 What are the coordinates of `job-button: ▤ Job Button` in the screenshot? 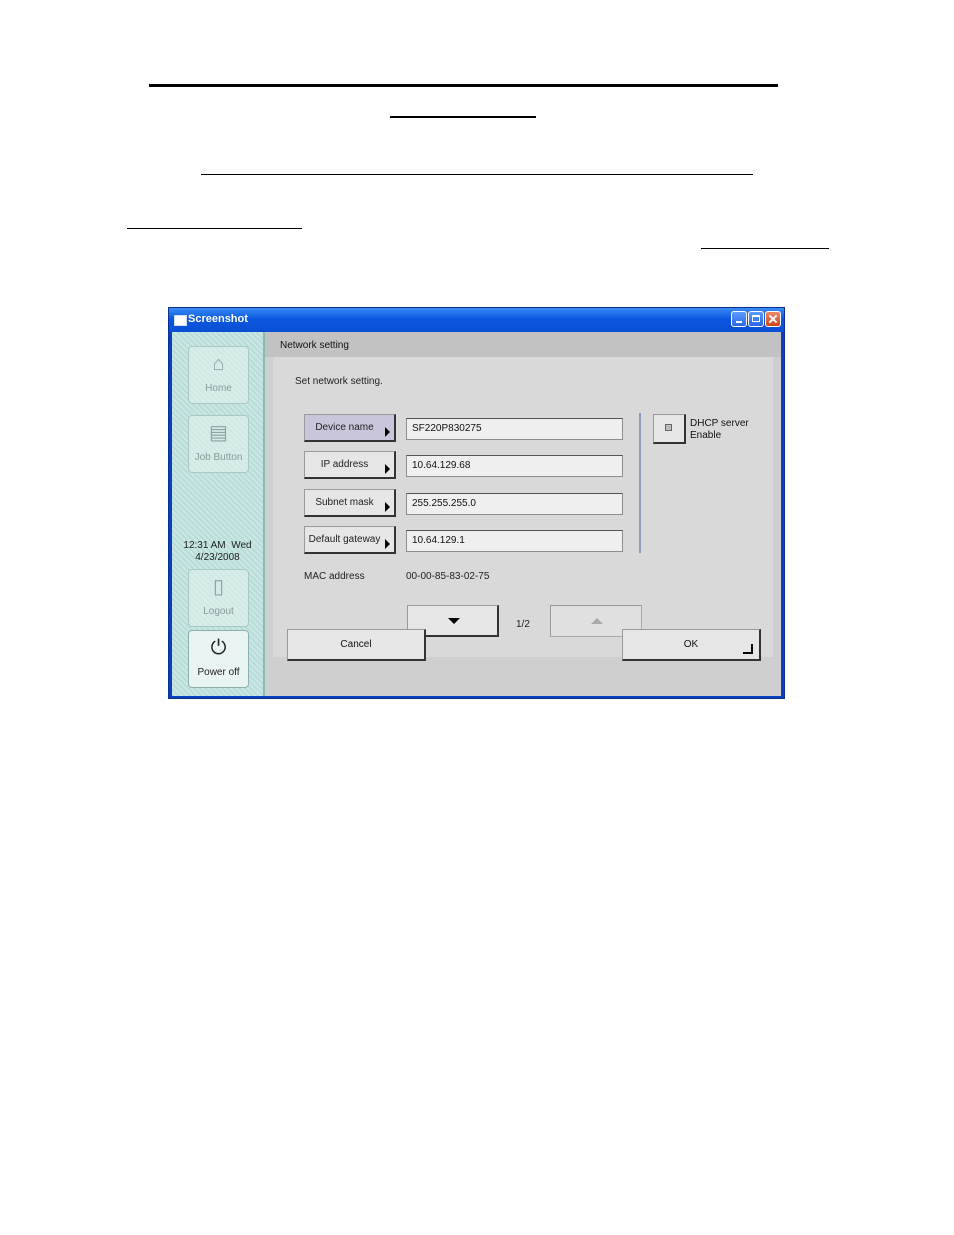 It's located at (218, 444).